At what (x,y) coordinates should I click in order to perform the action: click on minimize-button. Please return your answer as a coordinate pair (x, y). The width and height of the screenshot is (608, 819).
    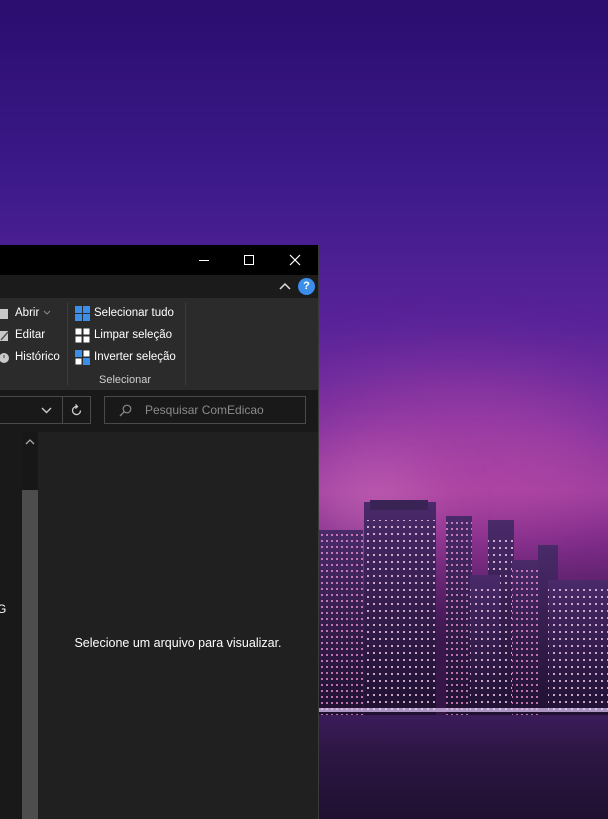
    Looking at the image, I should click on (204, 260).